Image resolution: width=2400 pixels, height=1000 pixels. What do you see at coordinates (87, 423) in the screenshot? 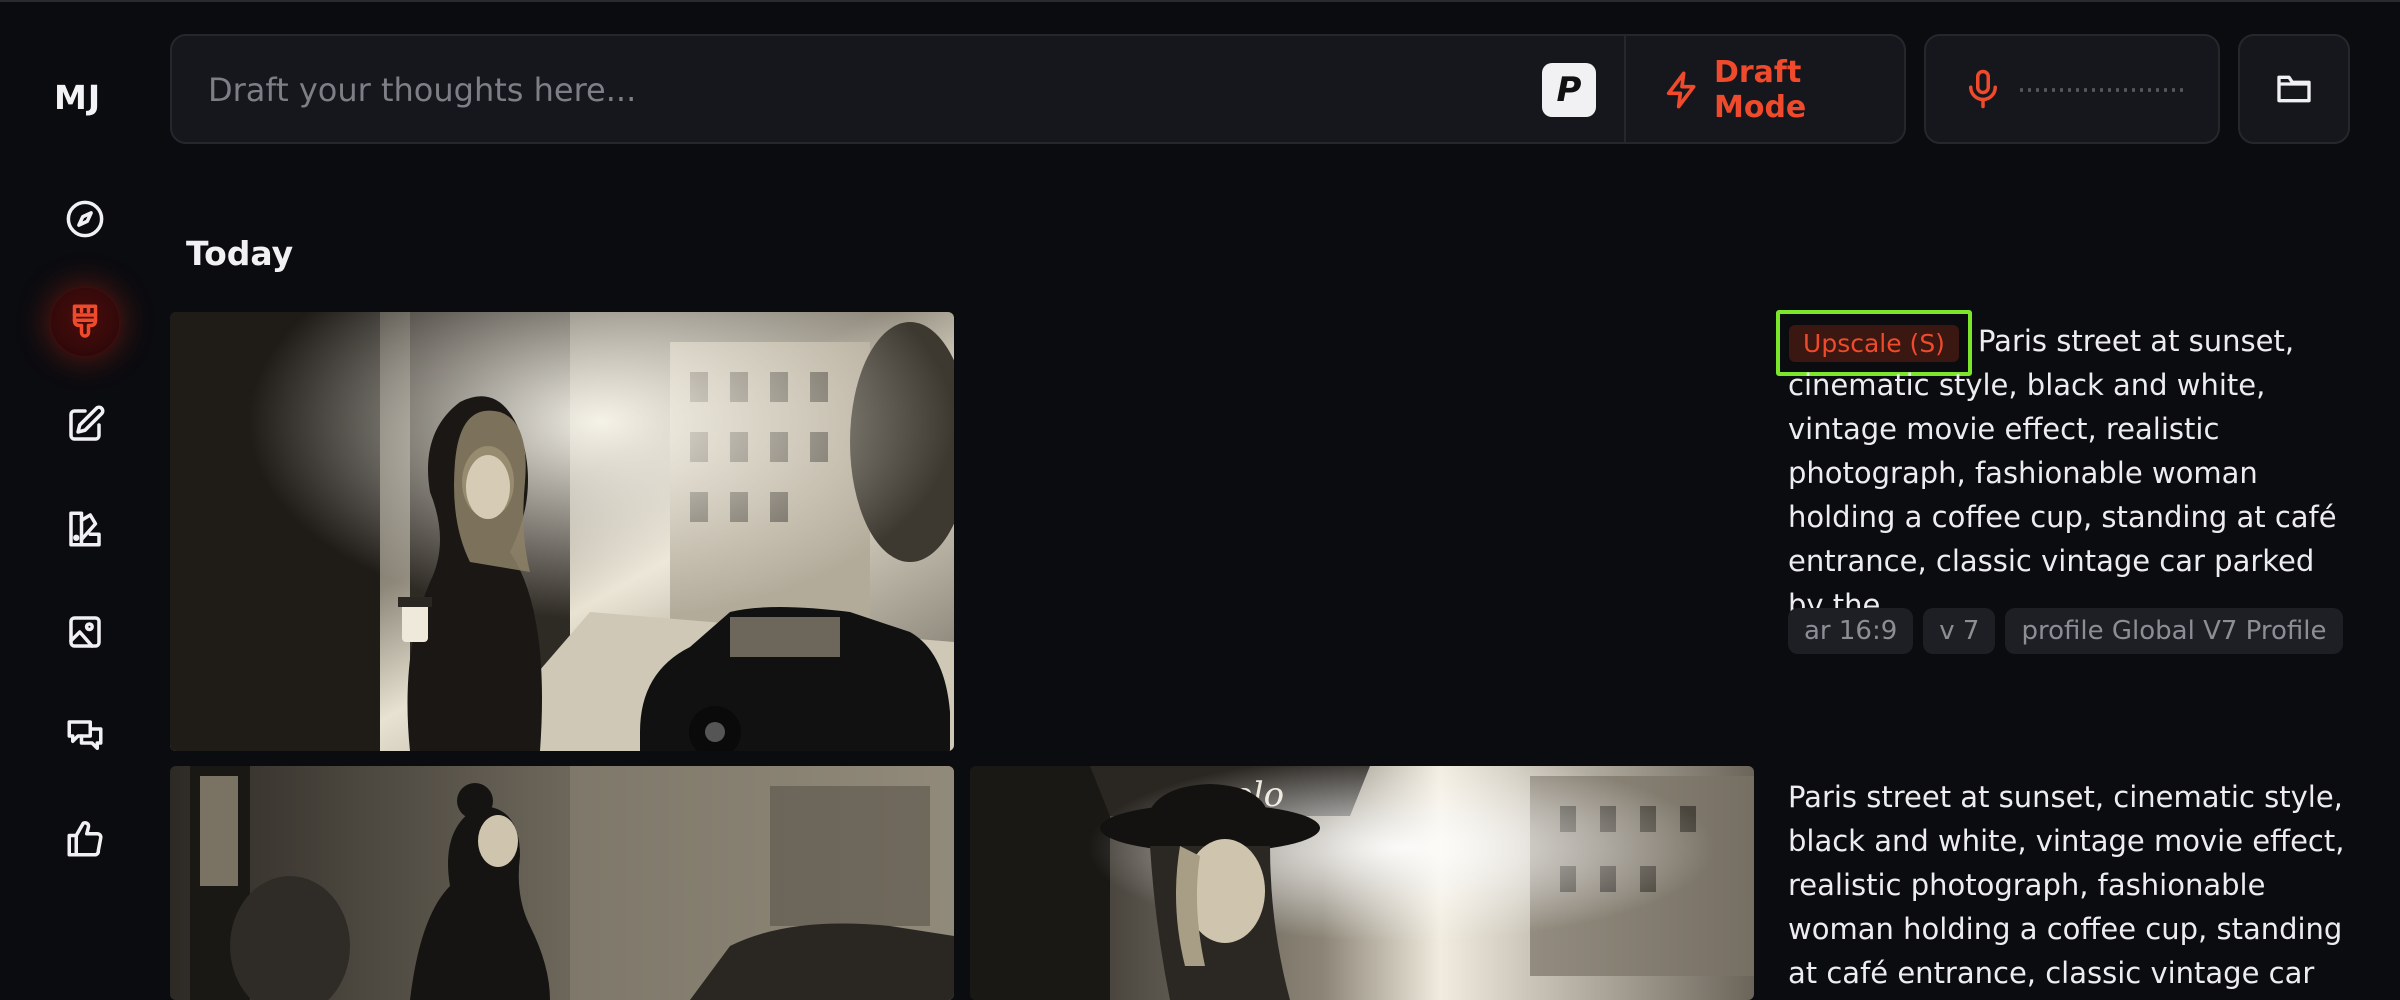
I see `edit-icon` at bounding box center [87, 423].